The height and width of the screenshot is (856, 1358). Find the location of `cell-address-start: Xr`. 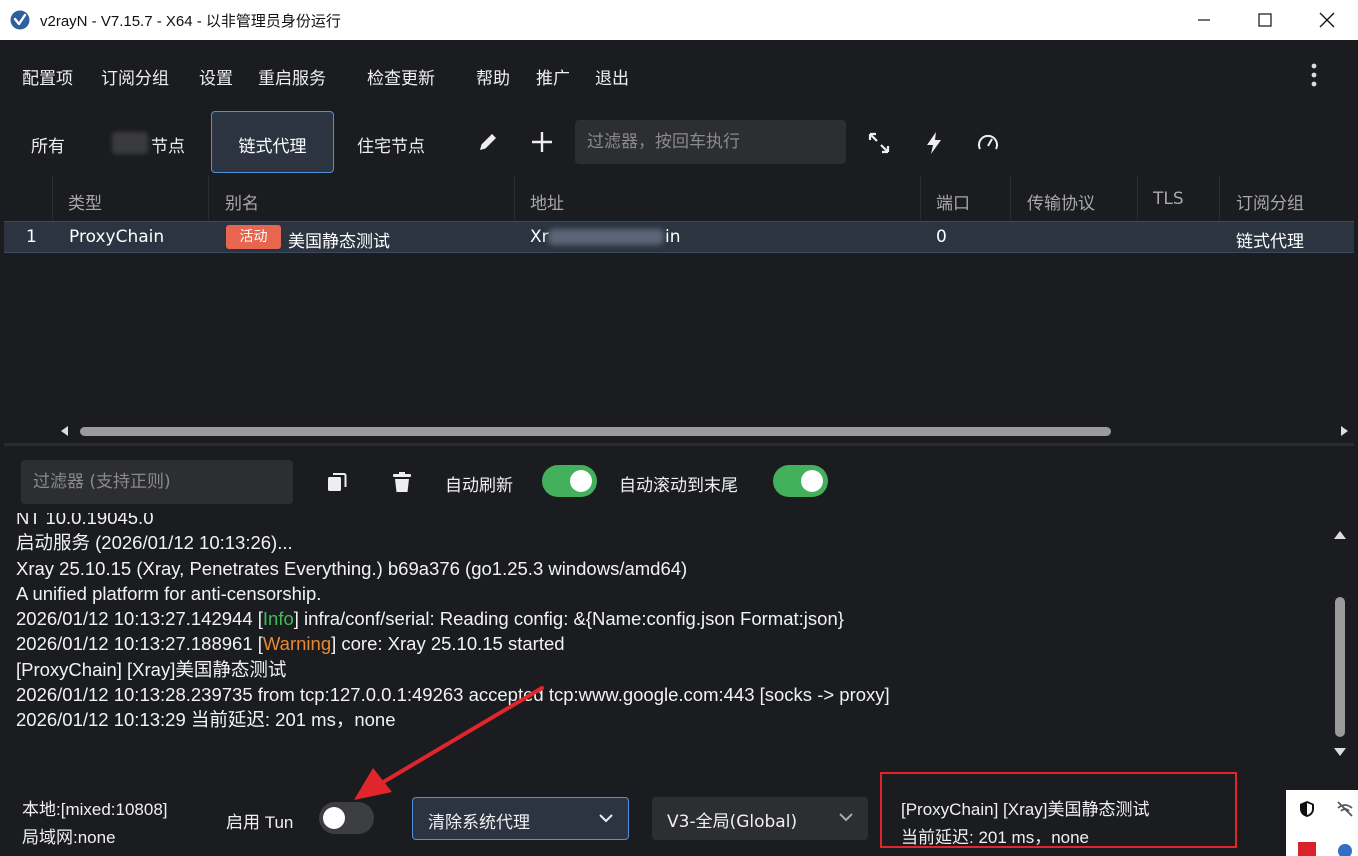

cell-address-start: Xr is located at coordinates (539, 237).